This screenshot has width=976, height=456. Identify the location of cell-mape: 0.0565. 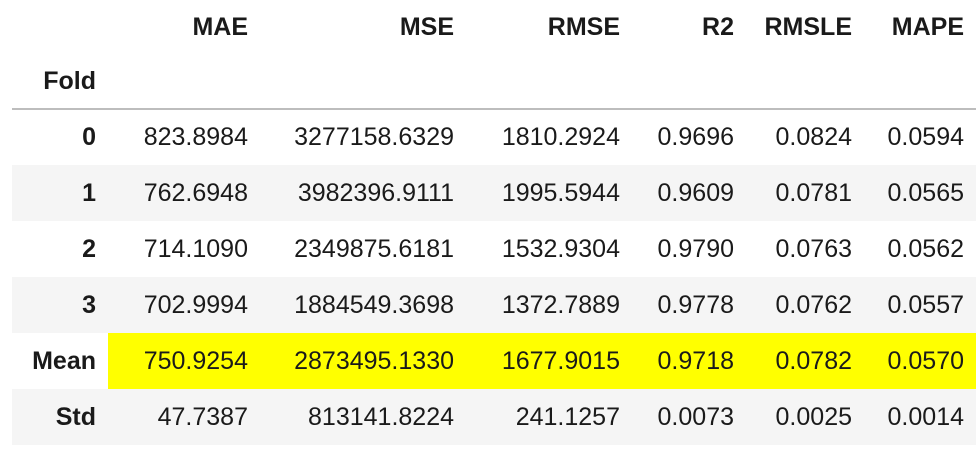
(925, 192).